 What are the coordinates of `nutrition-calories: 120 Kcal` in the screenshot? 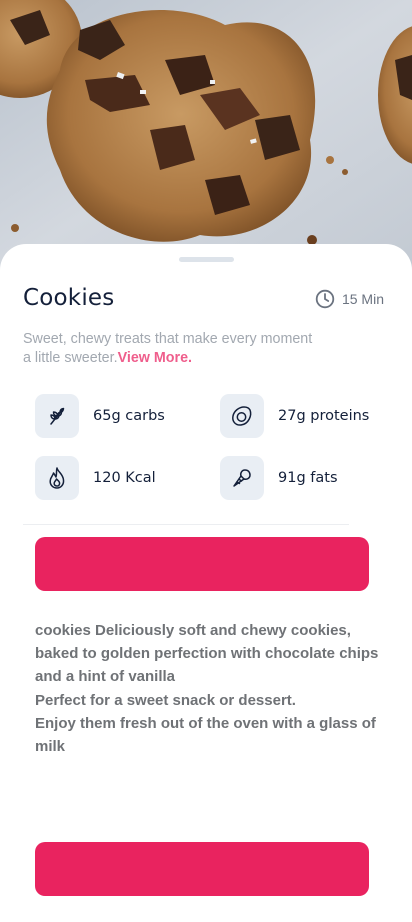 It's located at (95, 478).